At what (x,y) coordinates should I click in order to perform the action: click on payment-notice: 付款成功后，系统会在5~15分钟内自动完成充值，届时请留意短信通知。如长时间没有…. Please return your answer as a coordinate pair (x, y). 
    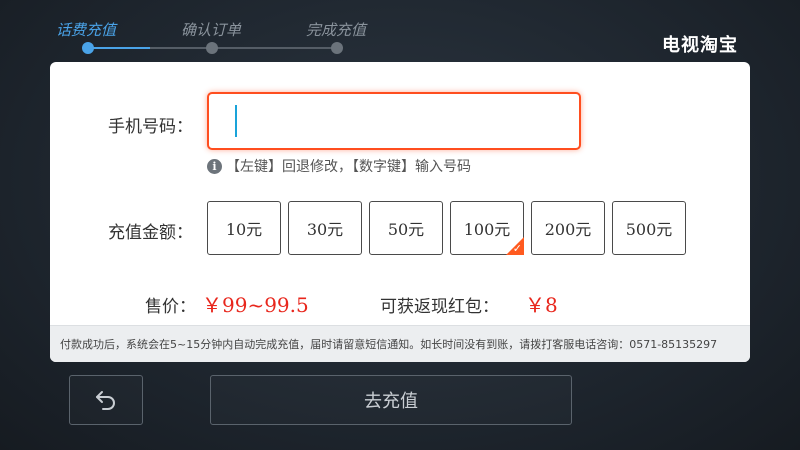
    Looking at the image, I should click on (400, 343).